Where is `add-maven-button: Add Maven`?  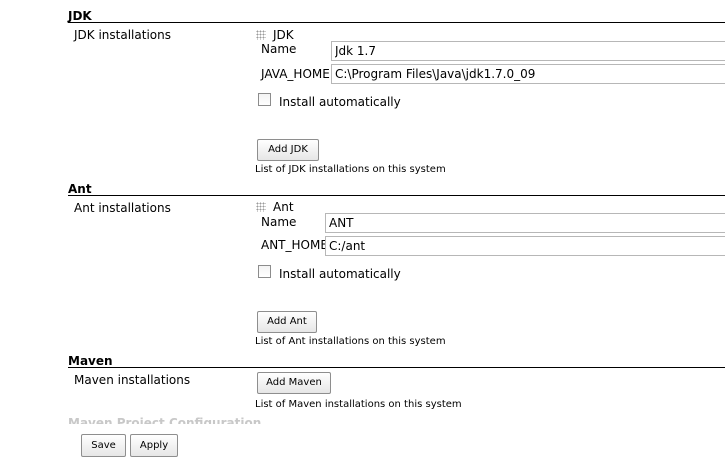 add-maven-button: Add Maven is located at coordinates (294, 383).